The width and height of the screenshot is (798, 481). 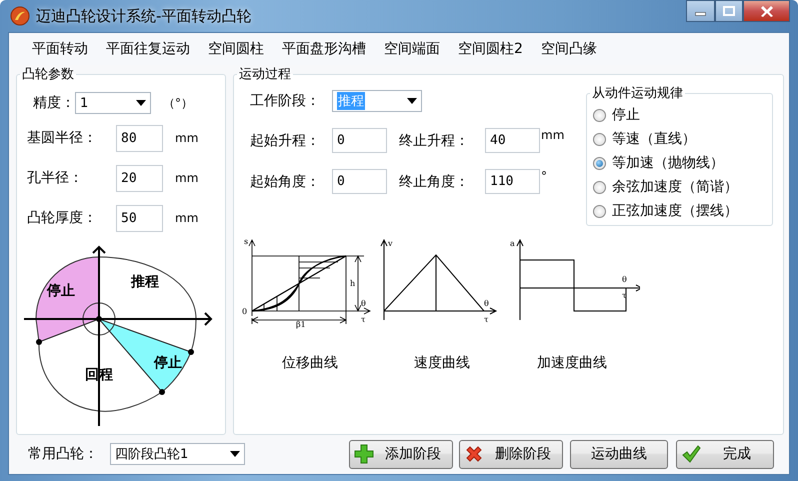 What do you see at coordinates (324, 49) in the screenshot?
I see `menu-item: 平面盘形沟槽` at bounding box center [324, 49].